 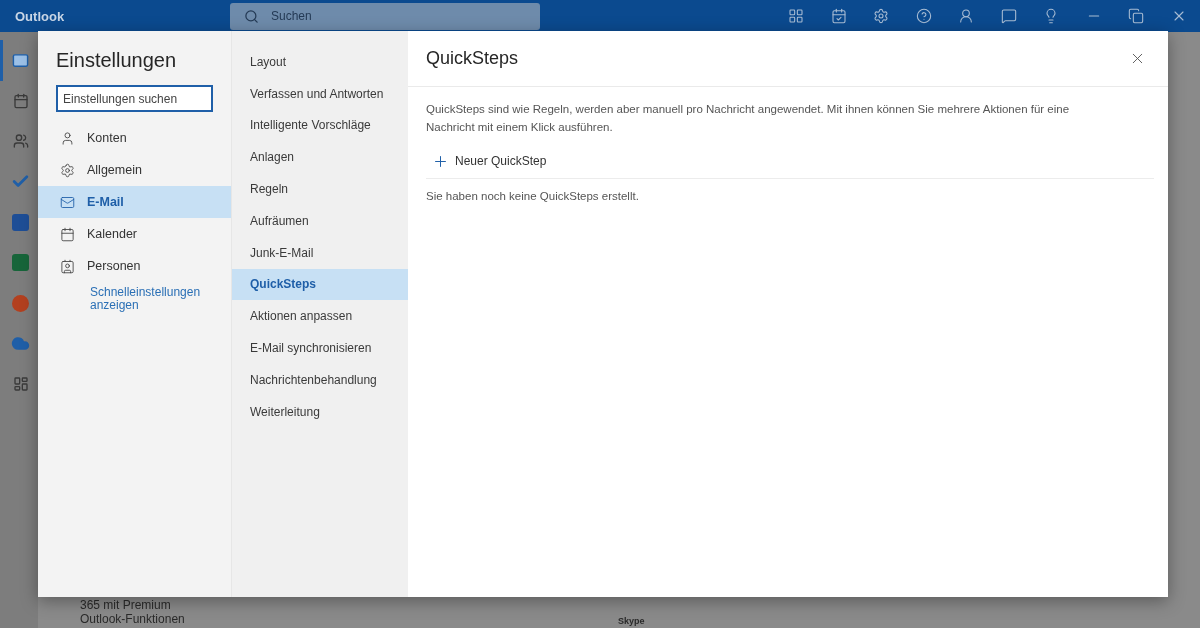 What do you see at coordinates (134, 98) in the screenshot?
I see `search-field: Einstellungen suchen` at bounding box center [134, 98].